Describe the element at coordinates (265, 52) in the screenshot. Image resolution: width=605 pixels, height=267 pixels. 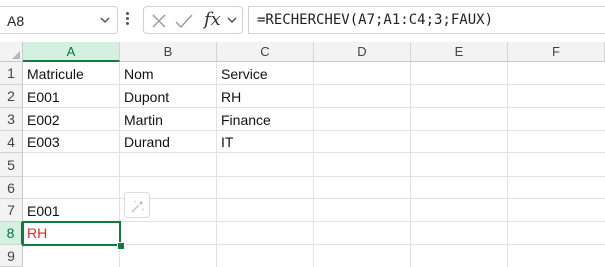
I see `column-header-c: C` at that location.